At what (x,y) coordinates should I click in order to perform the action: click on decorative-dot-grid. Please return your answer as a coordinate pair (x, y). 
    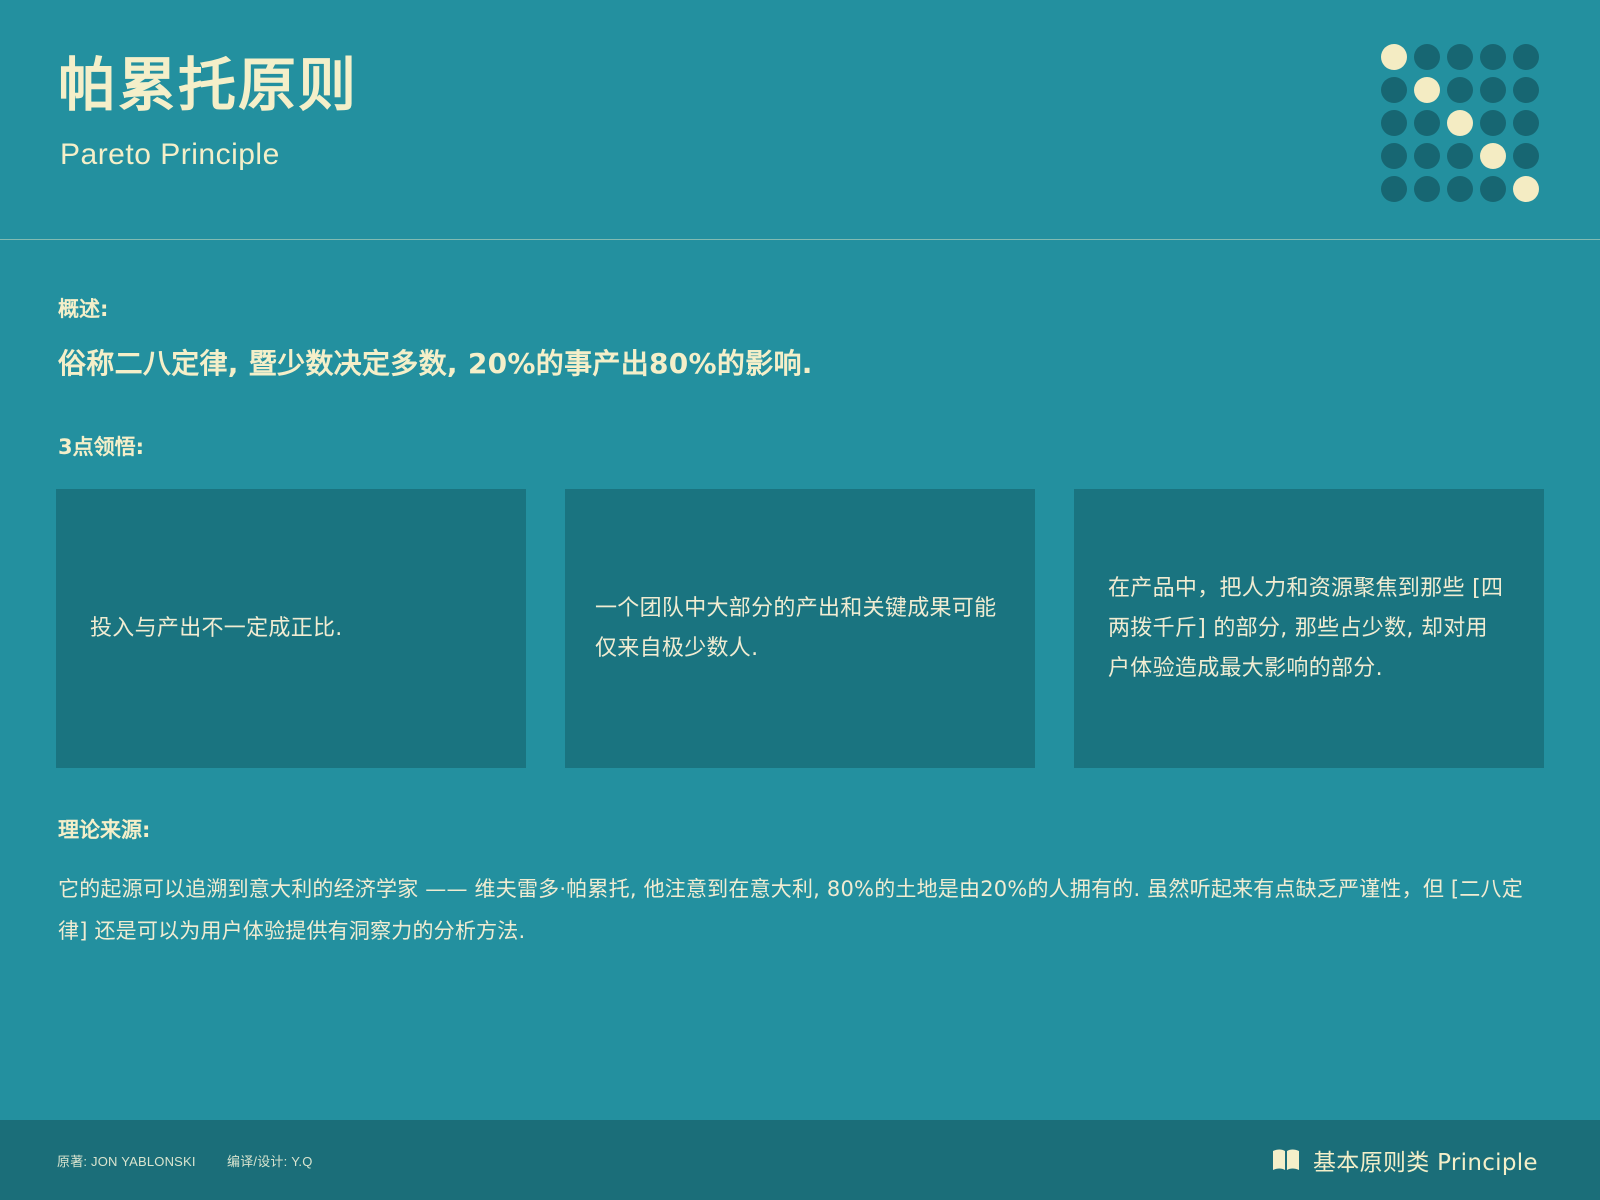
    Looking at the image, I should click on (1464, 127).